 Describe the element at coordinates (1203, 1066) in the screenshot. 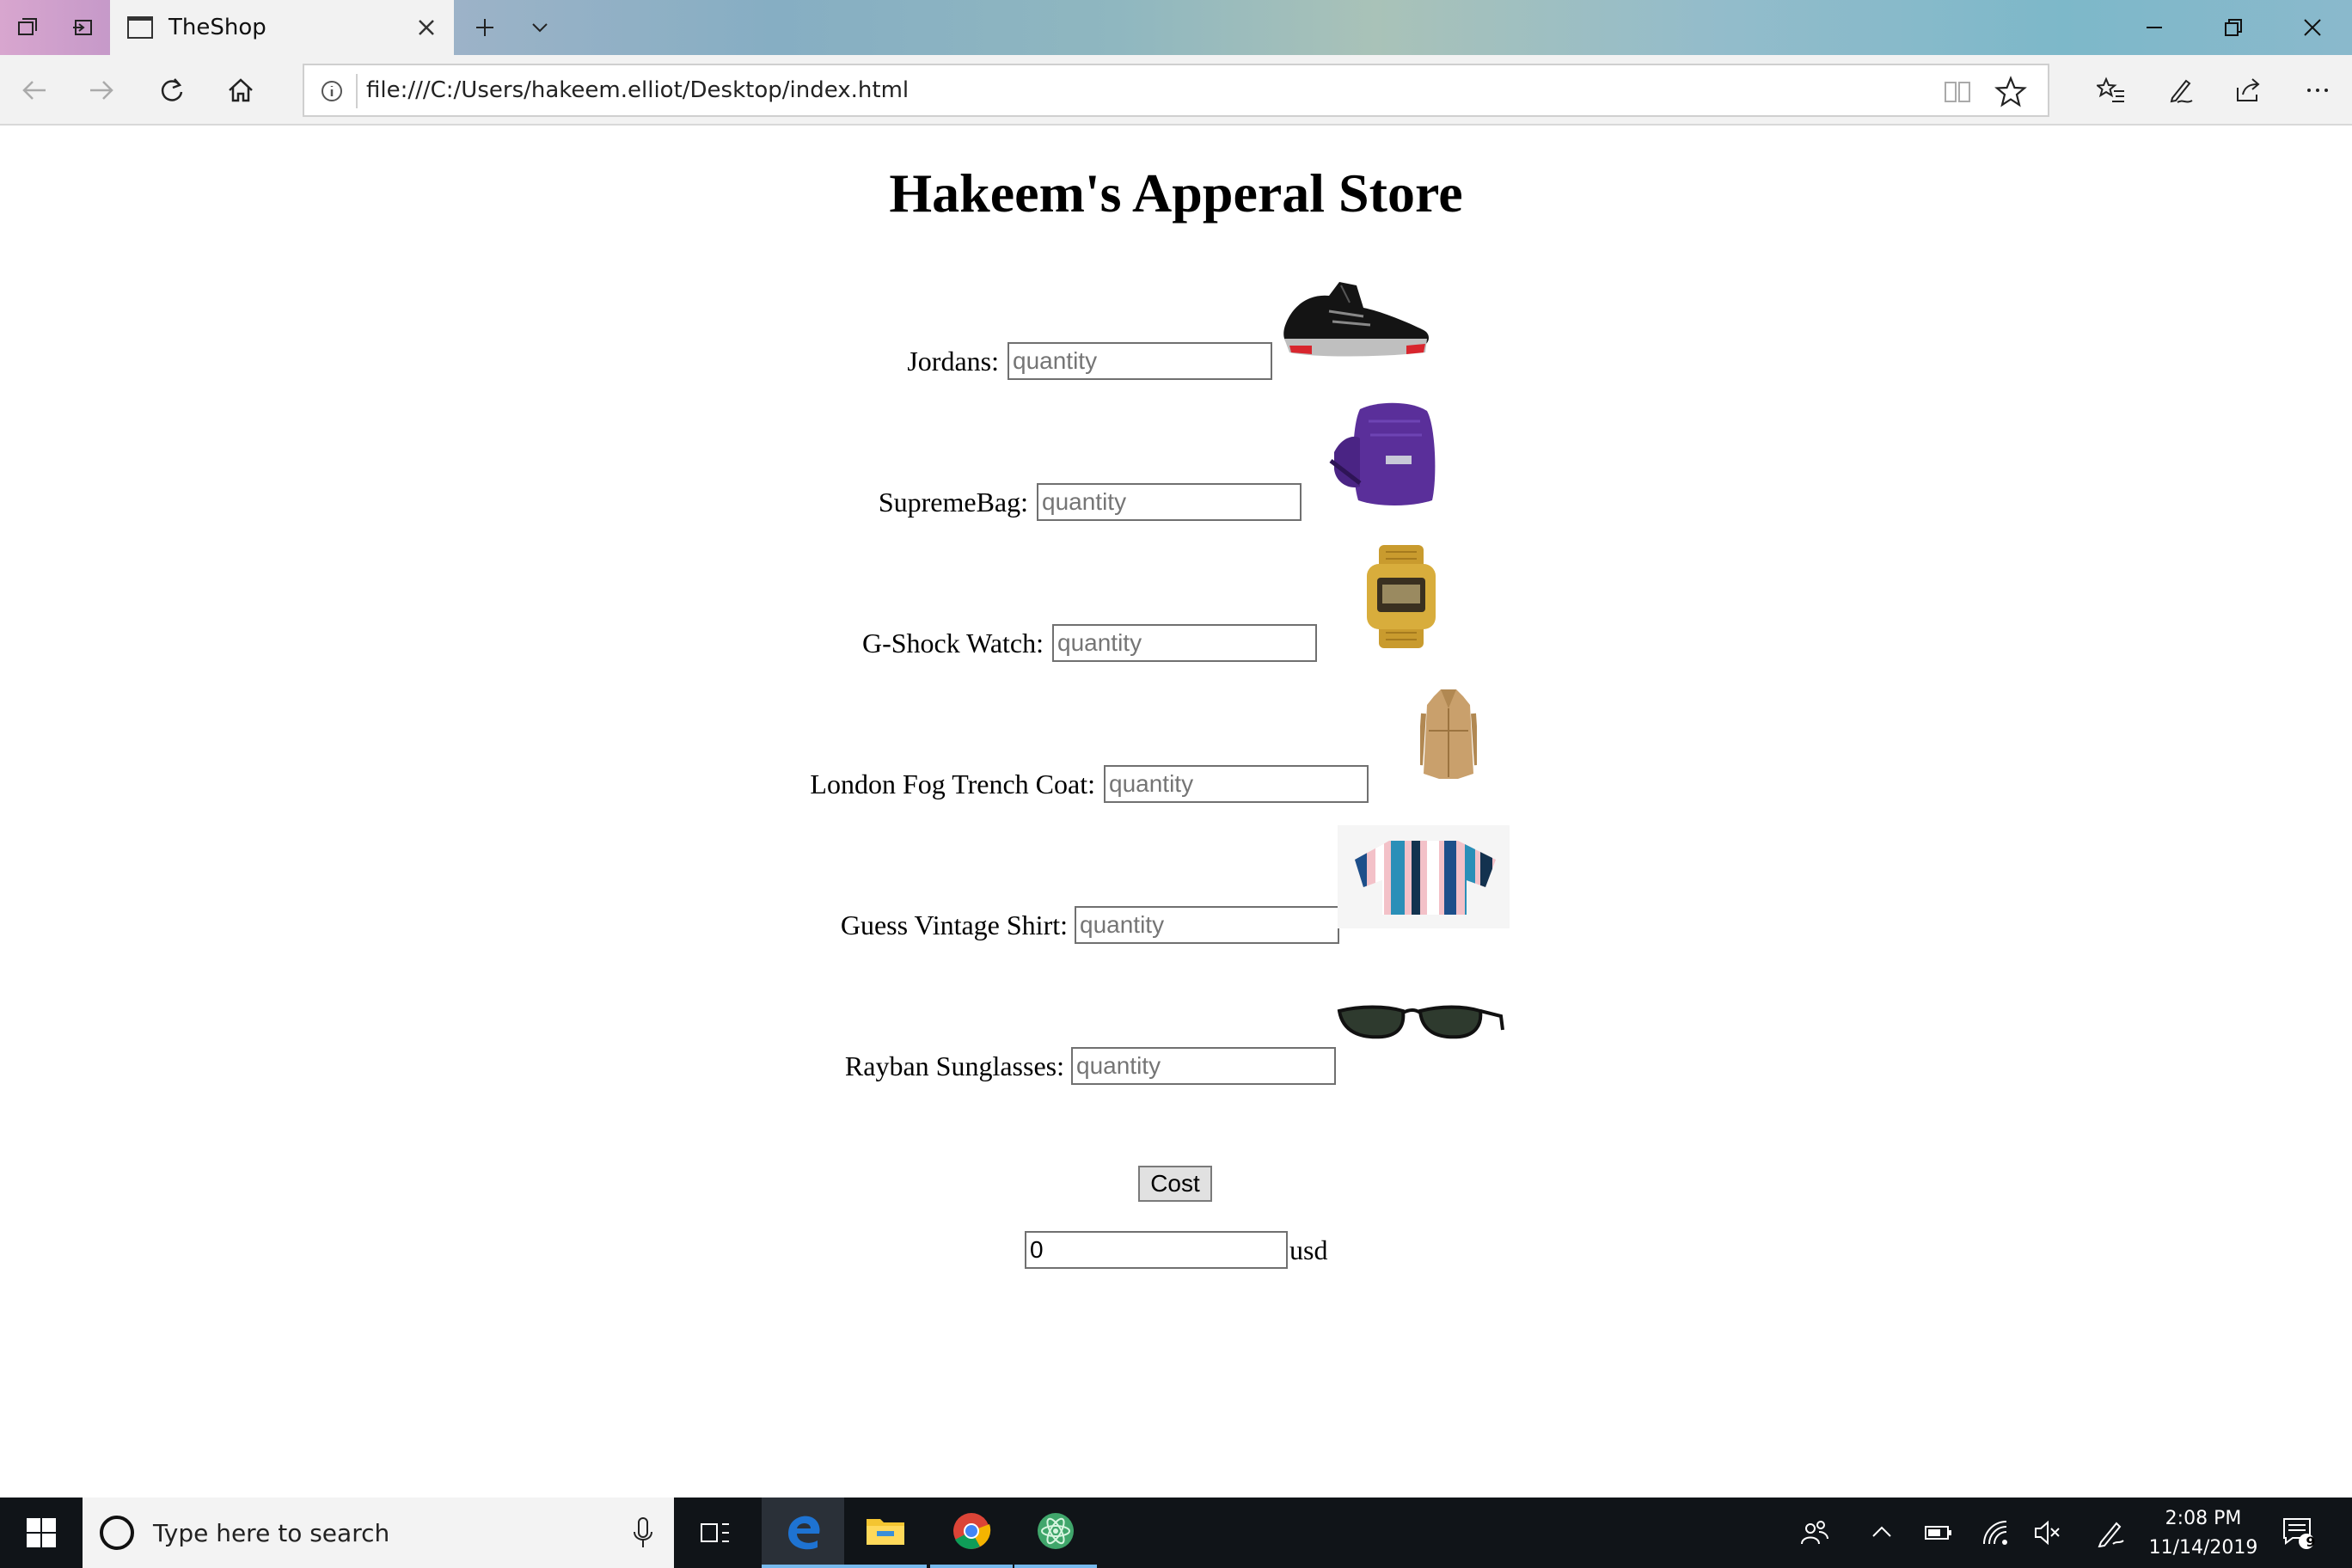

I see `quantity-input-rayban` at that location.